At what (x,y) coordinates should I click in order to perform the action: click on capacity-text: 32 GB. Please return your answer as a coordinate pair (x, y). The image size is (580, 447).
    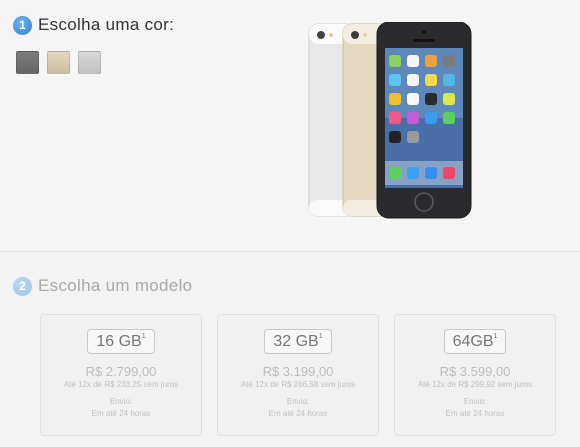
    Looking at the image, I should click on (296, 341).